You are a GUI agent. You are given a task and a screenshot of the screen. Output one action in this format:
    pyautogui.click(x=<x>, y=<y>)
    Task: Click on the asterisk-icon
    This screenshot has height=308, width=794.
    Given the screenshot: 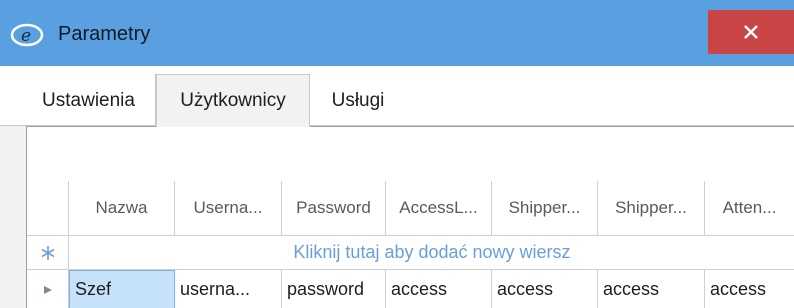 What is the action you would take?
    pyautogui.click(x=47, y=252)
    